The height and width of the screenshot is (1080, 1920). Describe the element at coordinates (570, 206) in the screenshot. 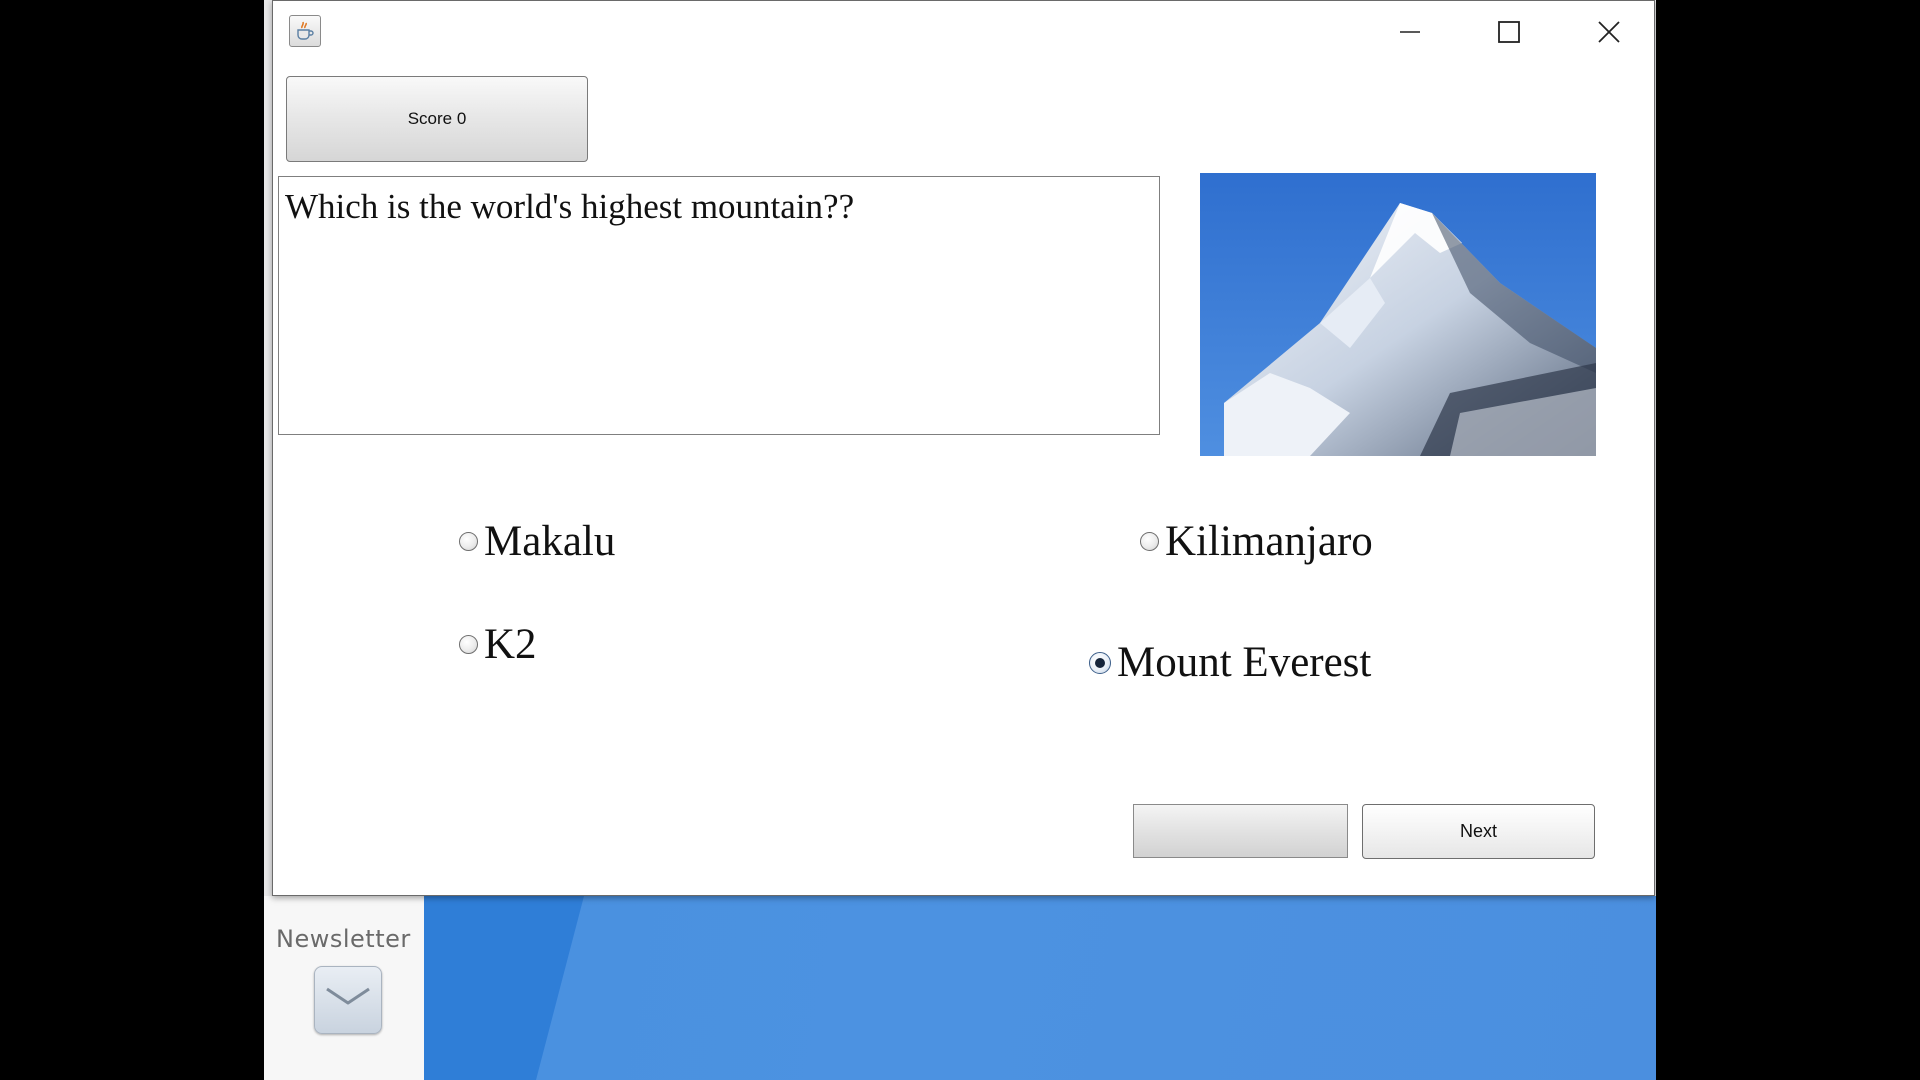

I see `question-text: Which is the world's highest mountain??` at that location.